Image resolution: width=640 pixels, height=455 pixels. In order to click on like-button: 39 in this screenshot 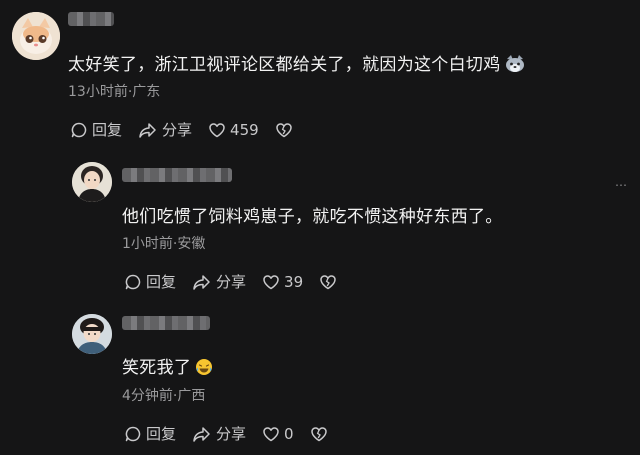, I will do `click(282, 282)`.